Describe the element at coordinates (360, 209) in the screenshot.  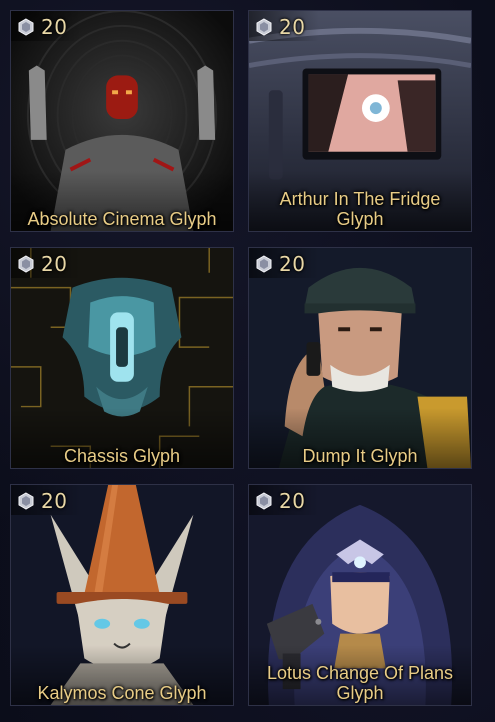
I see `glyph-name: Arthur In The Fridge Glyph` at that location.